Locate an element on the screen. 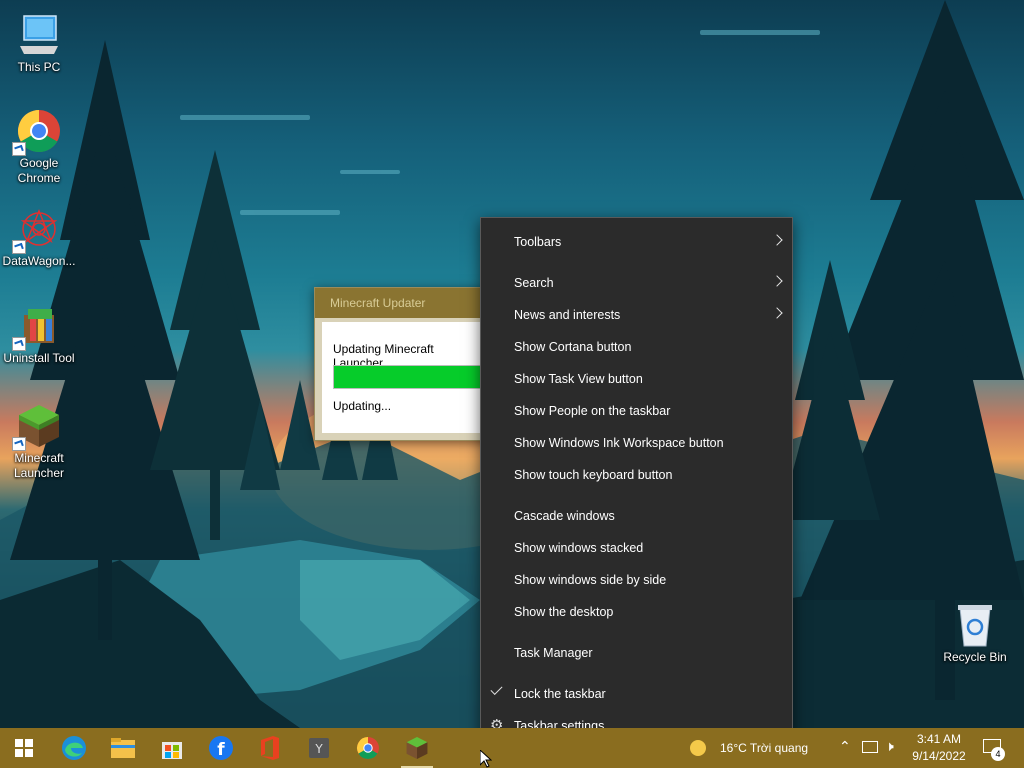 The width and height of the screenshot is (1024, 768). menu-item-lock-the-taskbar: Lock the taskbar is located at coordinates (636, 694).